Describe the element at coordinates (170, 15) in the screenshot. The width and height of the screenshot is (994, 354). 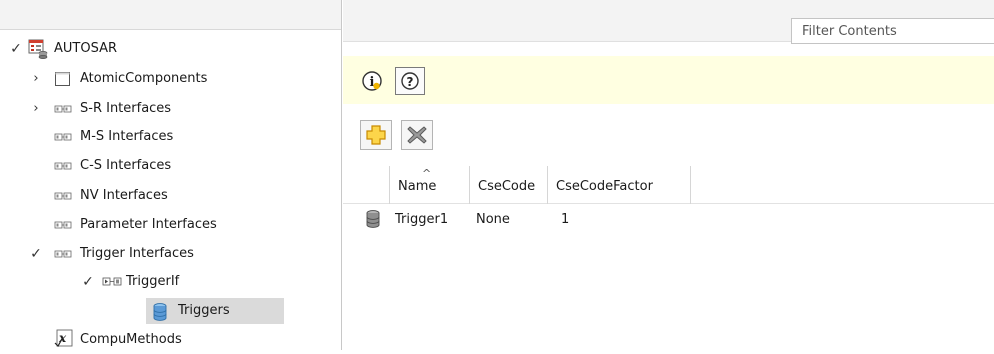
I see `tree-header` at that location.